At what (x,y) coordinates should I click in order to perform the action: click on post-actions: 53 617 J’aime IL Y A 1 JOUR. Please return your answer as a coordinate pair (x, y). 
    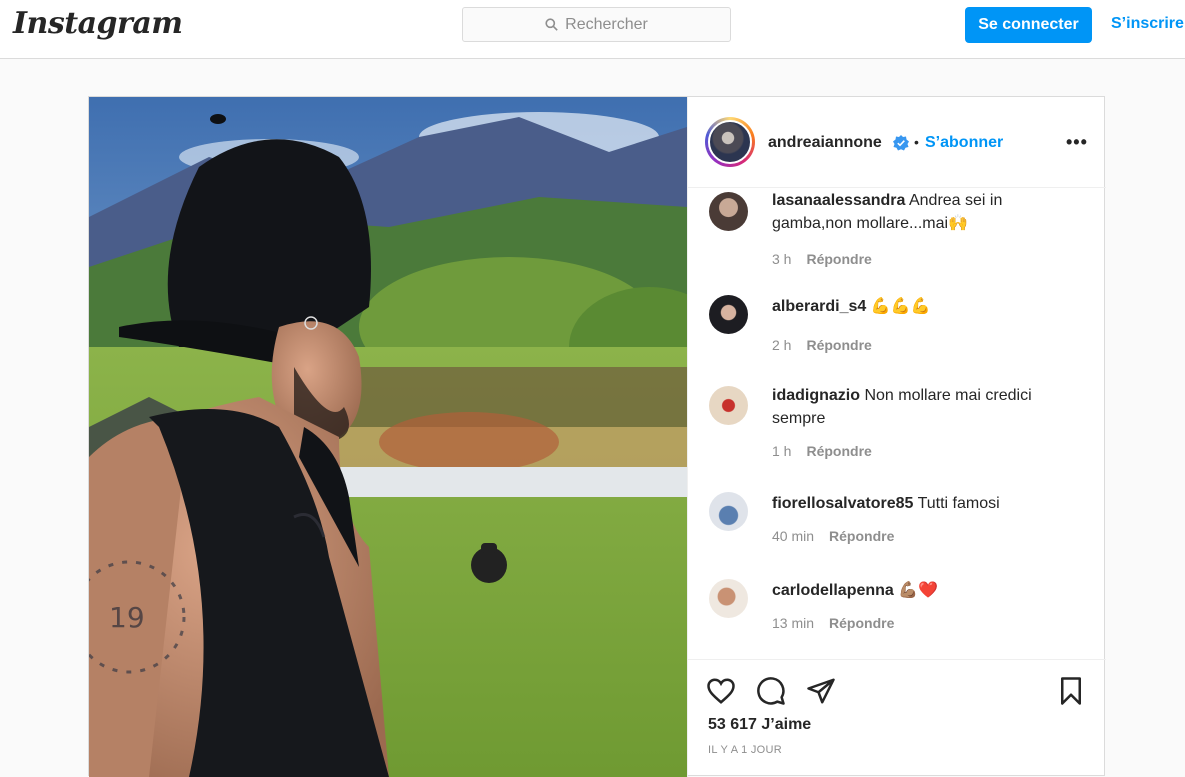
    Looking at the image, I should click on (897, 718).